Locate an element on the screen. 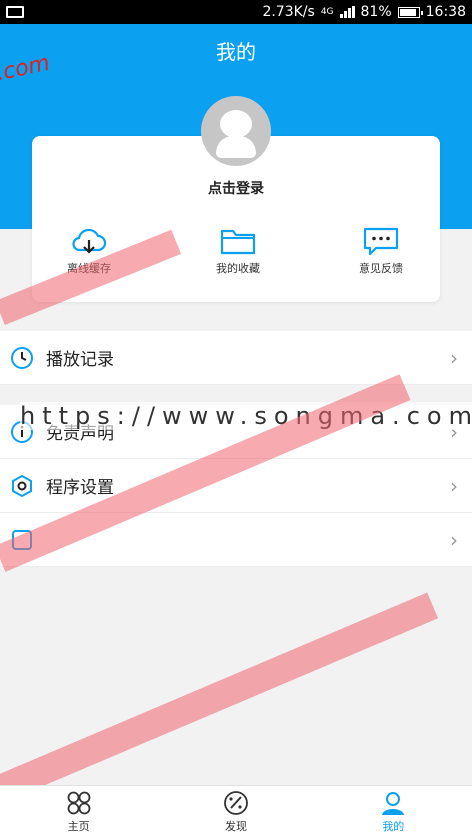 This screenshot has width=472, height=837. user-icon is located at coordinates (393, 803).